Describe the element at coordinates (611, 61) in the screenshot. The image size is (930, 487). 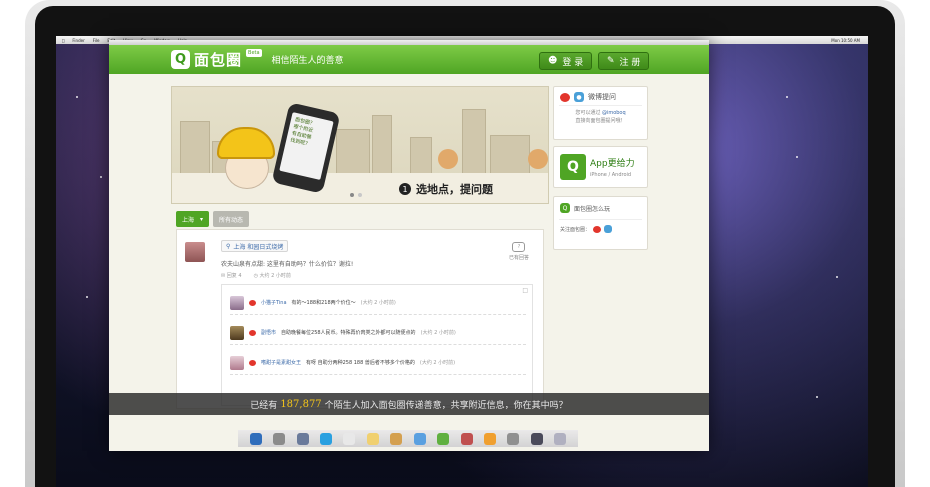
I see `pencil-icon: ✎` at that location.